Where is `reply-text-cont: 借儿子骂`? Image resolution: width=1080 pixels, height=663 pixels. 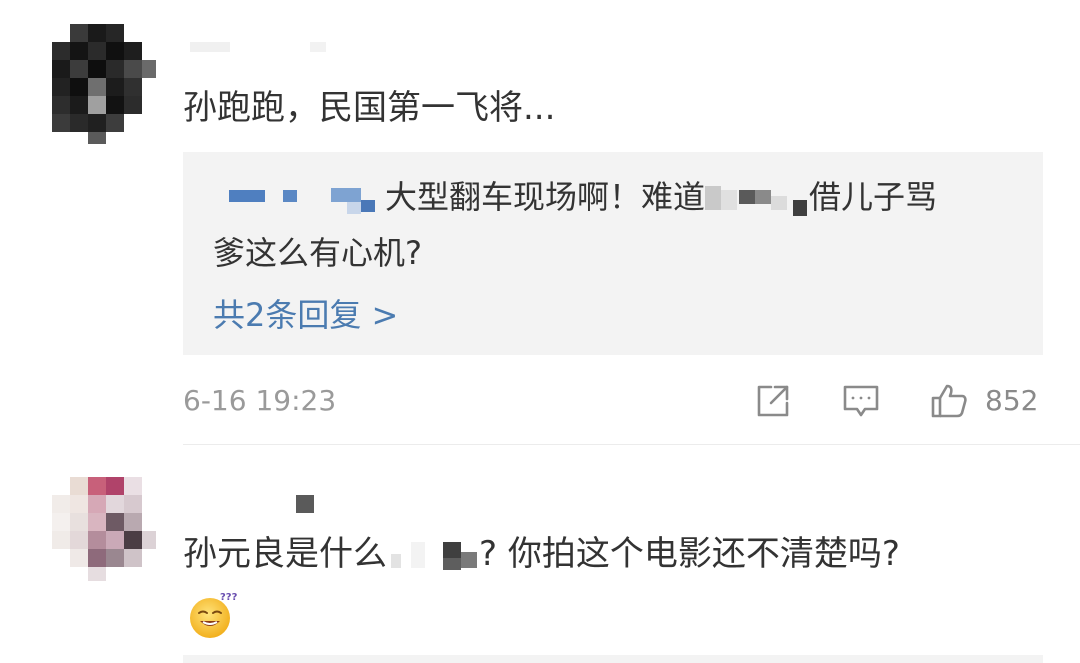 reply-text-cont: 借儿子骂 is located at coordinates (873, 197).